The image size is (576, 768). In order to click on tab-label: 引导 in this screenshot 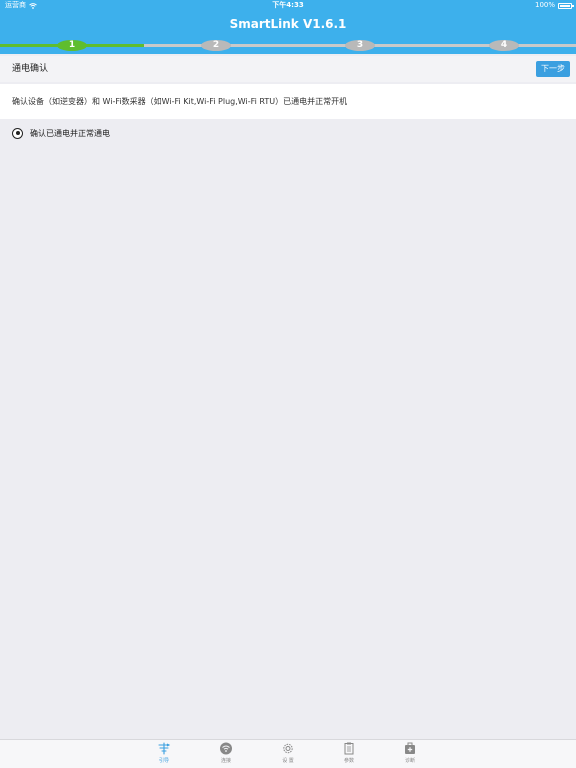, I will do `click(163, 761)`.